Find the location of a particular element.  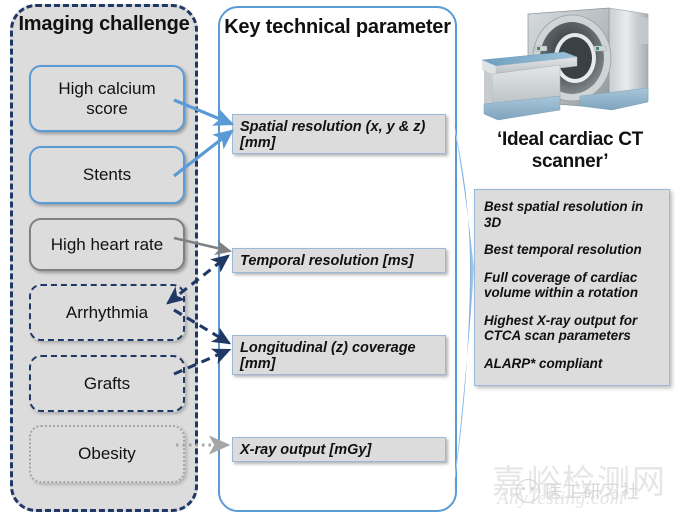

parameter-item-temporal-resolution: Temporal resolution [ms] is located at coordinates (339, 260).